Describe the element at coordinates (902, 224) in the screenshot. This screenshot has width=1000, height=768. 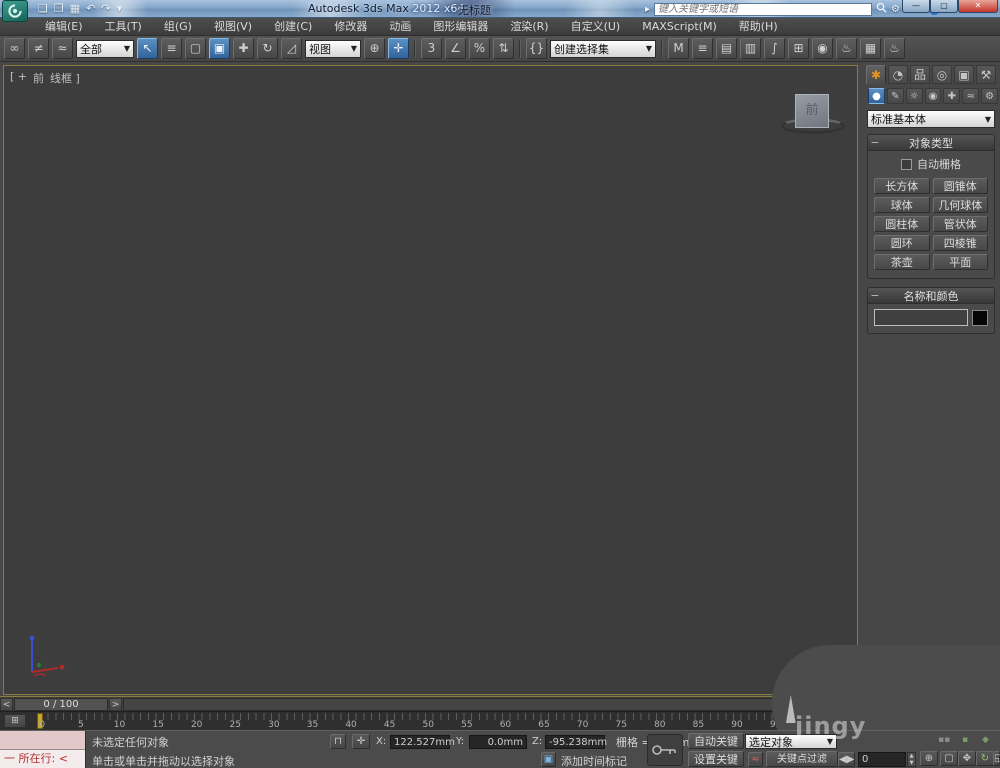
I see `primitive-button: 圆柱体` at that location.